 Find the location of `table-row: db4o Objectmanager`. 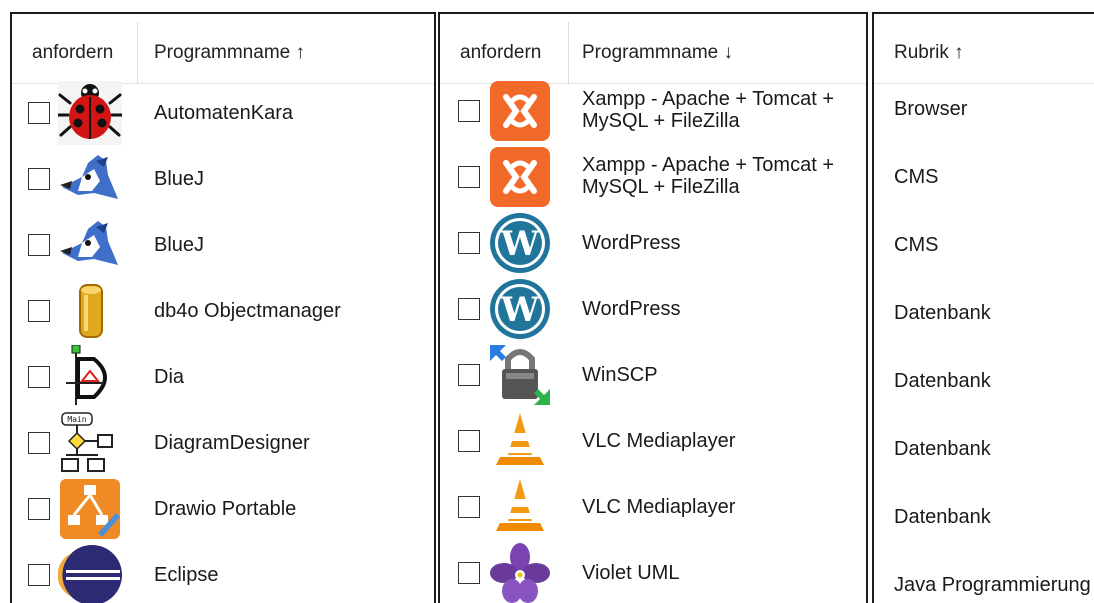

table-row: db4o Objectmanager is located at coordinates (223, 311).